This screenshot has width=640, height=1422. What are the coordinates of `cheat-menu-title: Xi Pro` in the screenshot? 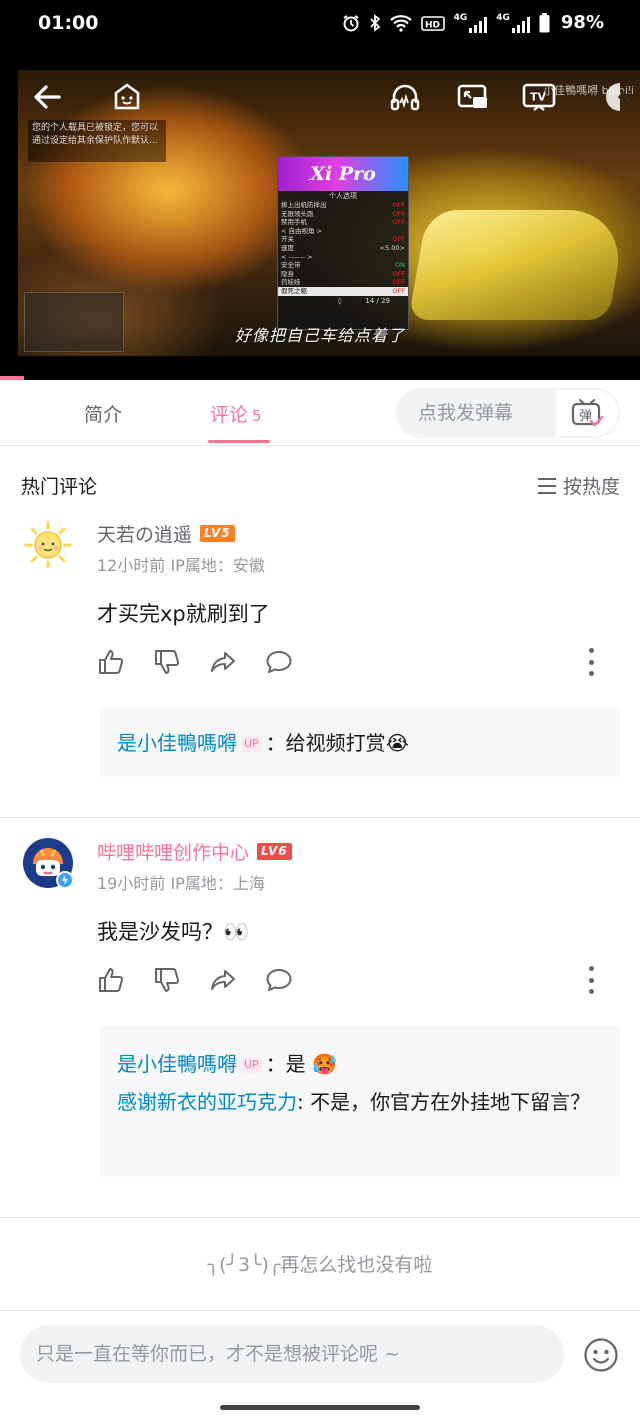 It's located at (343, 174).